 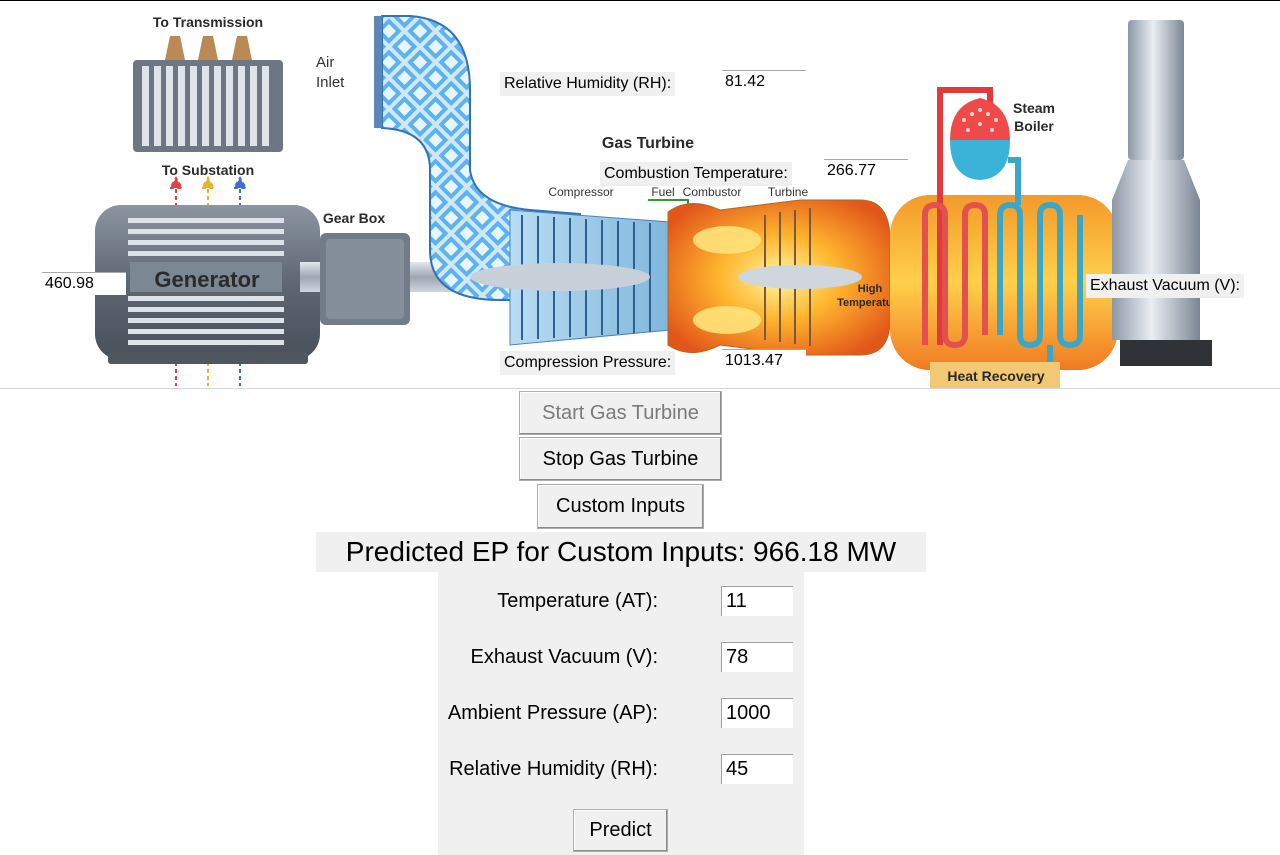 I want to click on combustor-turbine, so click(x=779, y=277).